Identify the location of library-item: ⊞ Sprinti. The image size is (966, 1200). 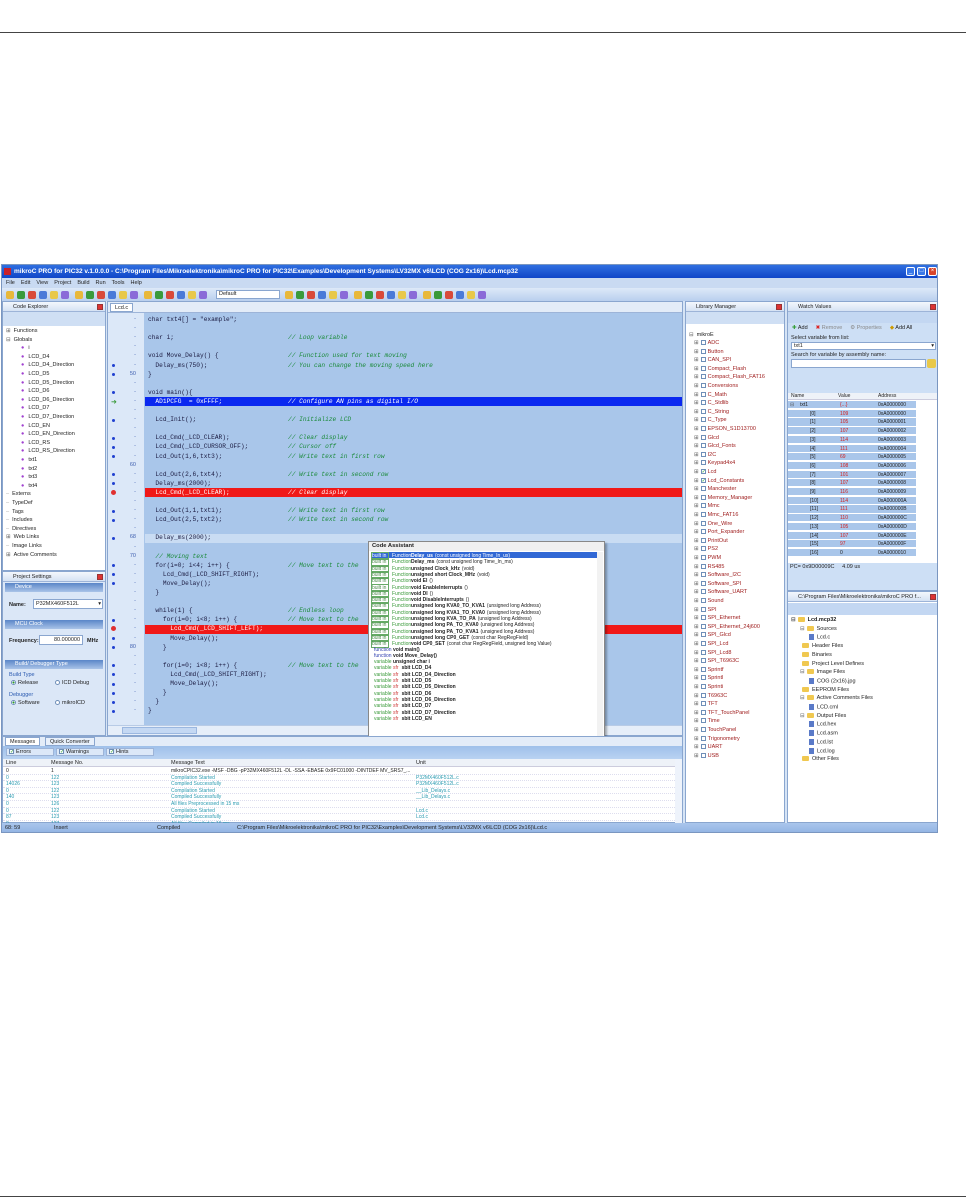
(708, 687).